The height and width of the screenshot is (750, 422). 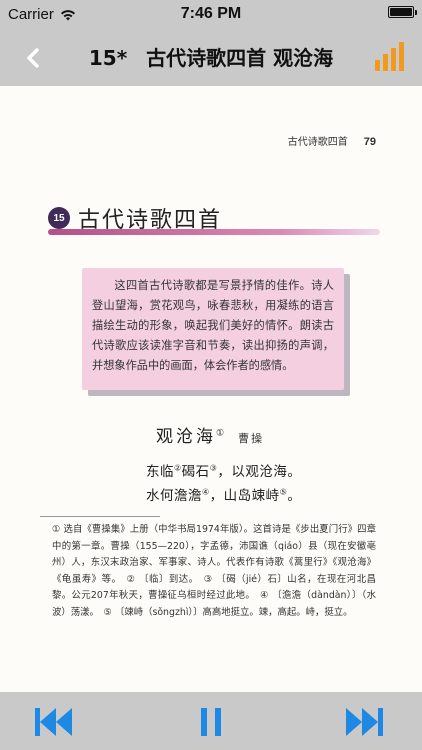 What do you see at coordinates (317, 142) in the screenshot?
I see `running-head-title: 古代诗歌四首` at bounding box center [317, 142].